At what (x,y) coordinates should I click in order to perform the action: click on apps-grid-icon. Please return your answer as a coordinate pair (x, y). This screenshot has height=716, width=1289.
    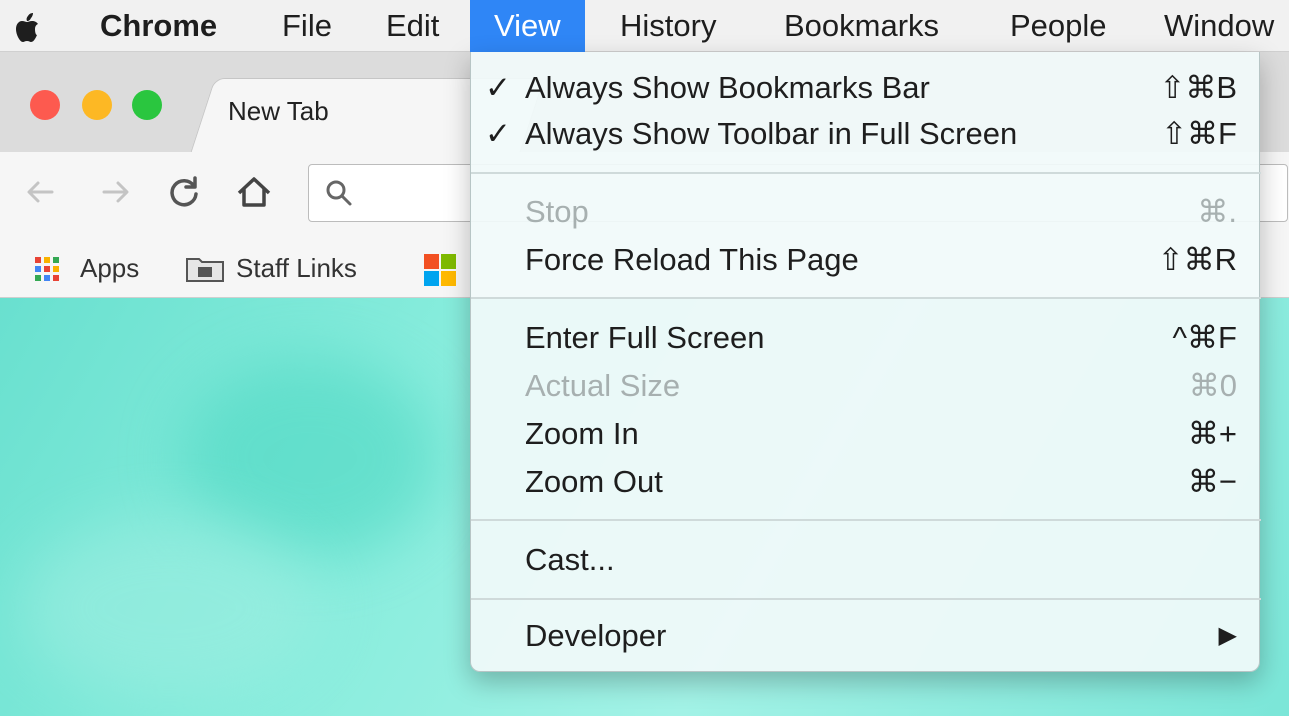
    Looking at the image, I should click on (47, 269).